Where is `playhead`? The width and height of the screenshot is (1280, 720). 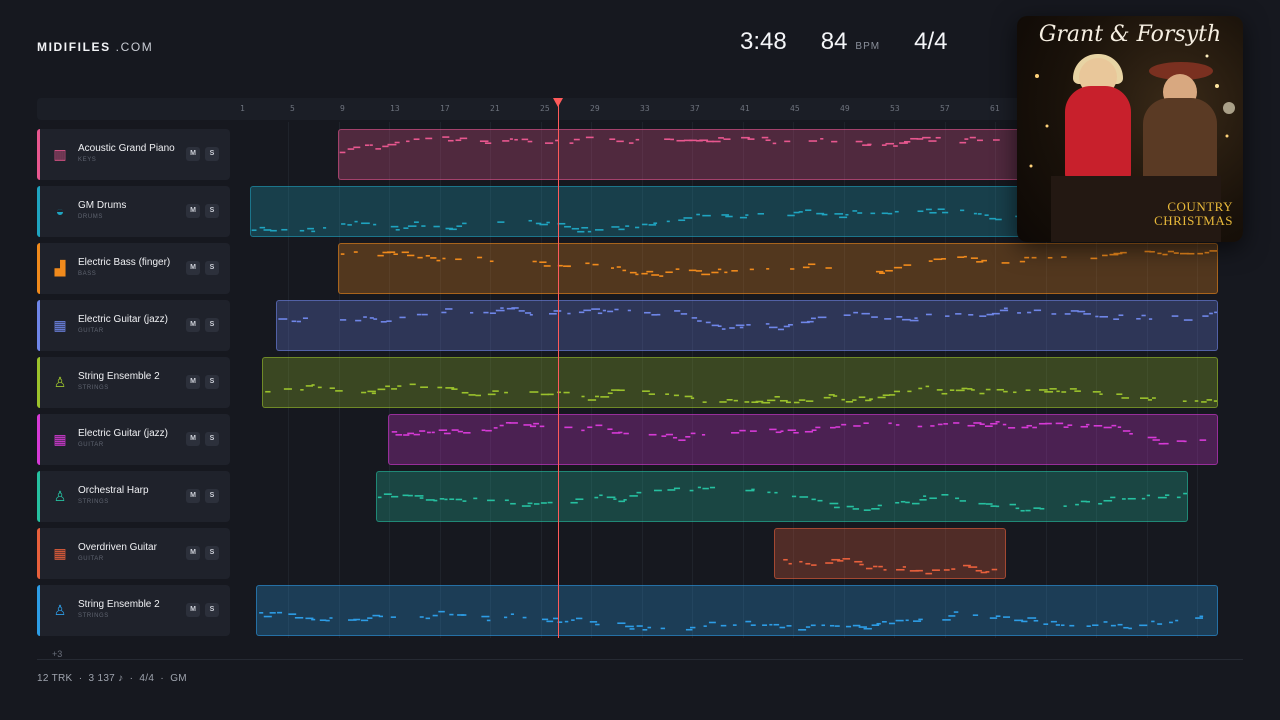
playhead is located at coordinates (558, 368).